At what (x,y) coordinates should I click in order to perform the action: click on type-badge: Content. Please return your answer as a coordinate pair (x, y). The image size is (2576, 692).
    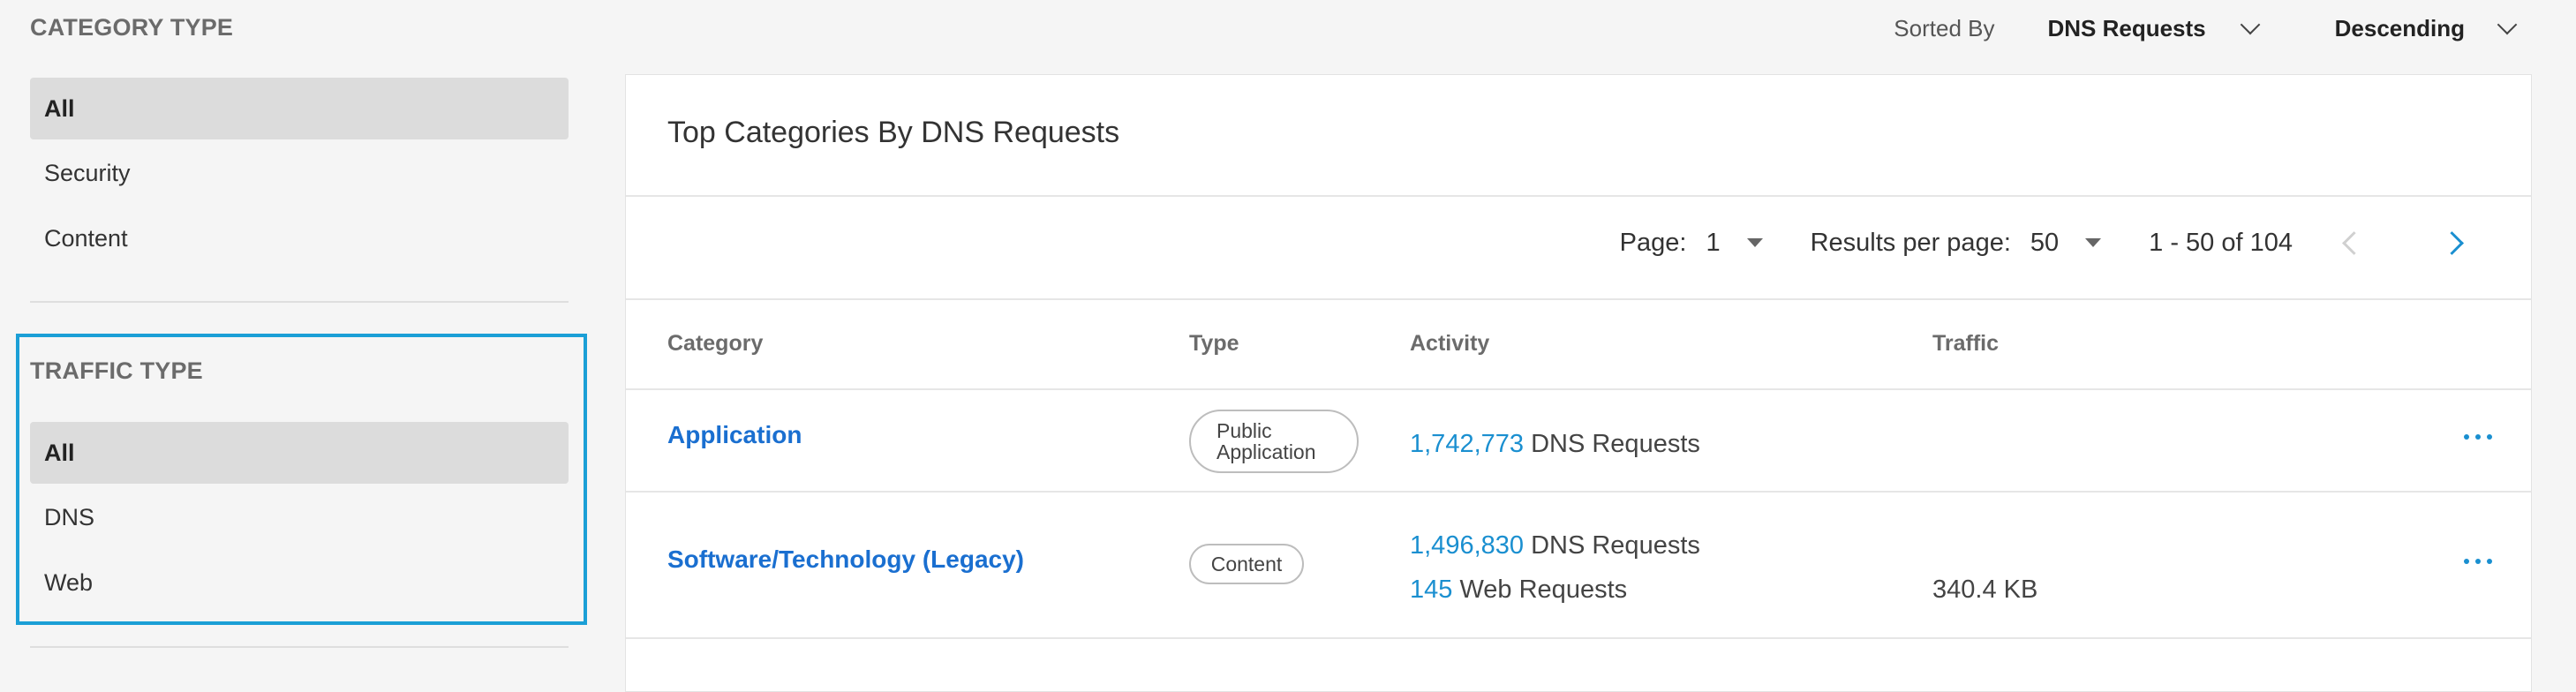
    Looking at the image, I should click on (1247, 564).